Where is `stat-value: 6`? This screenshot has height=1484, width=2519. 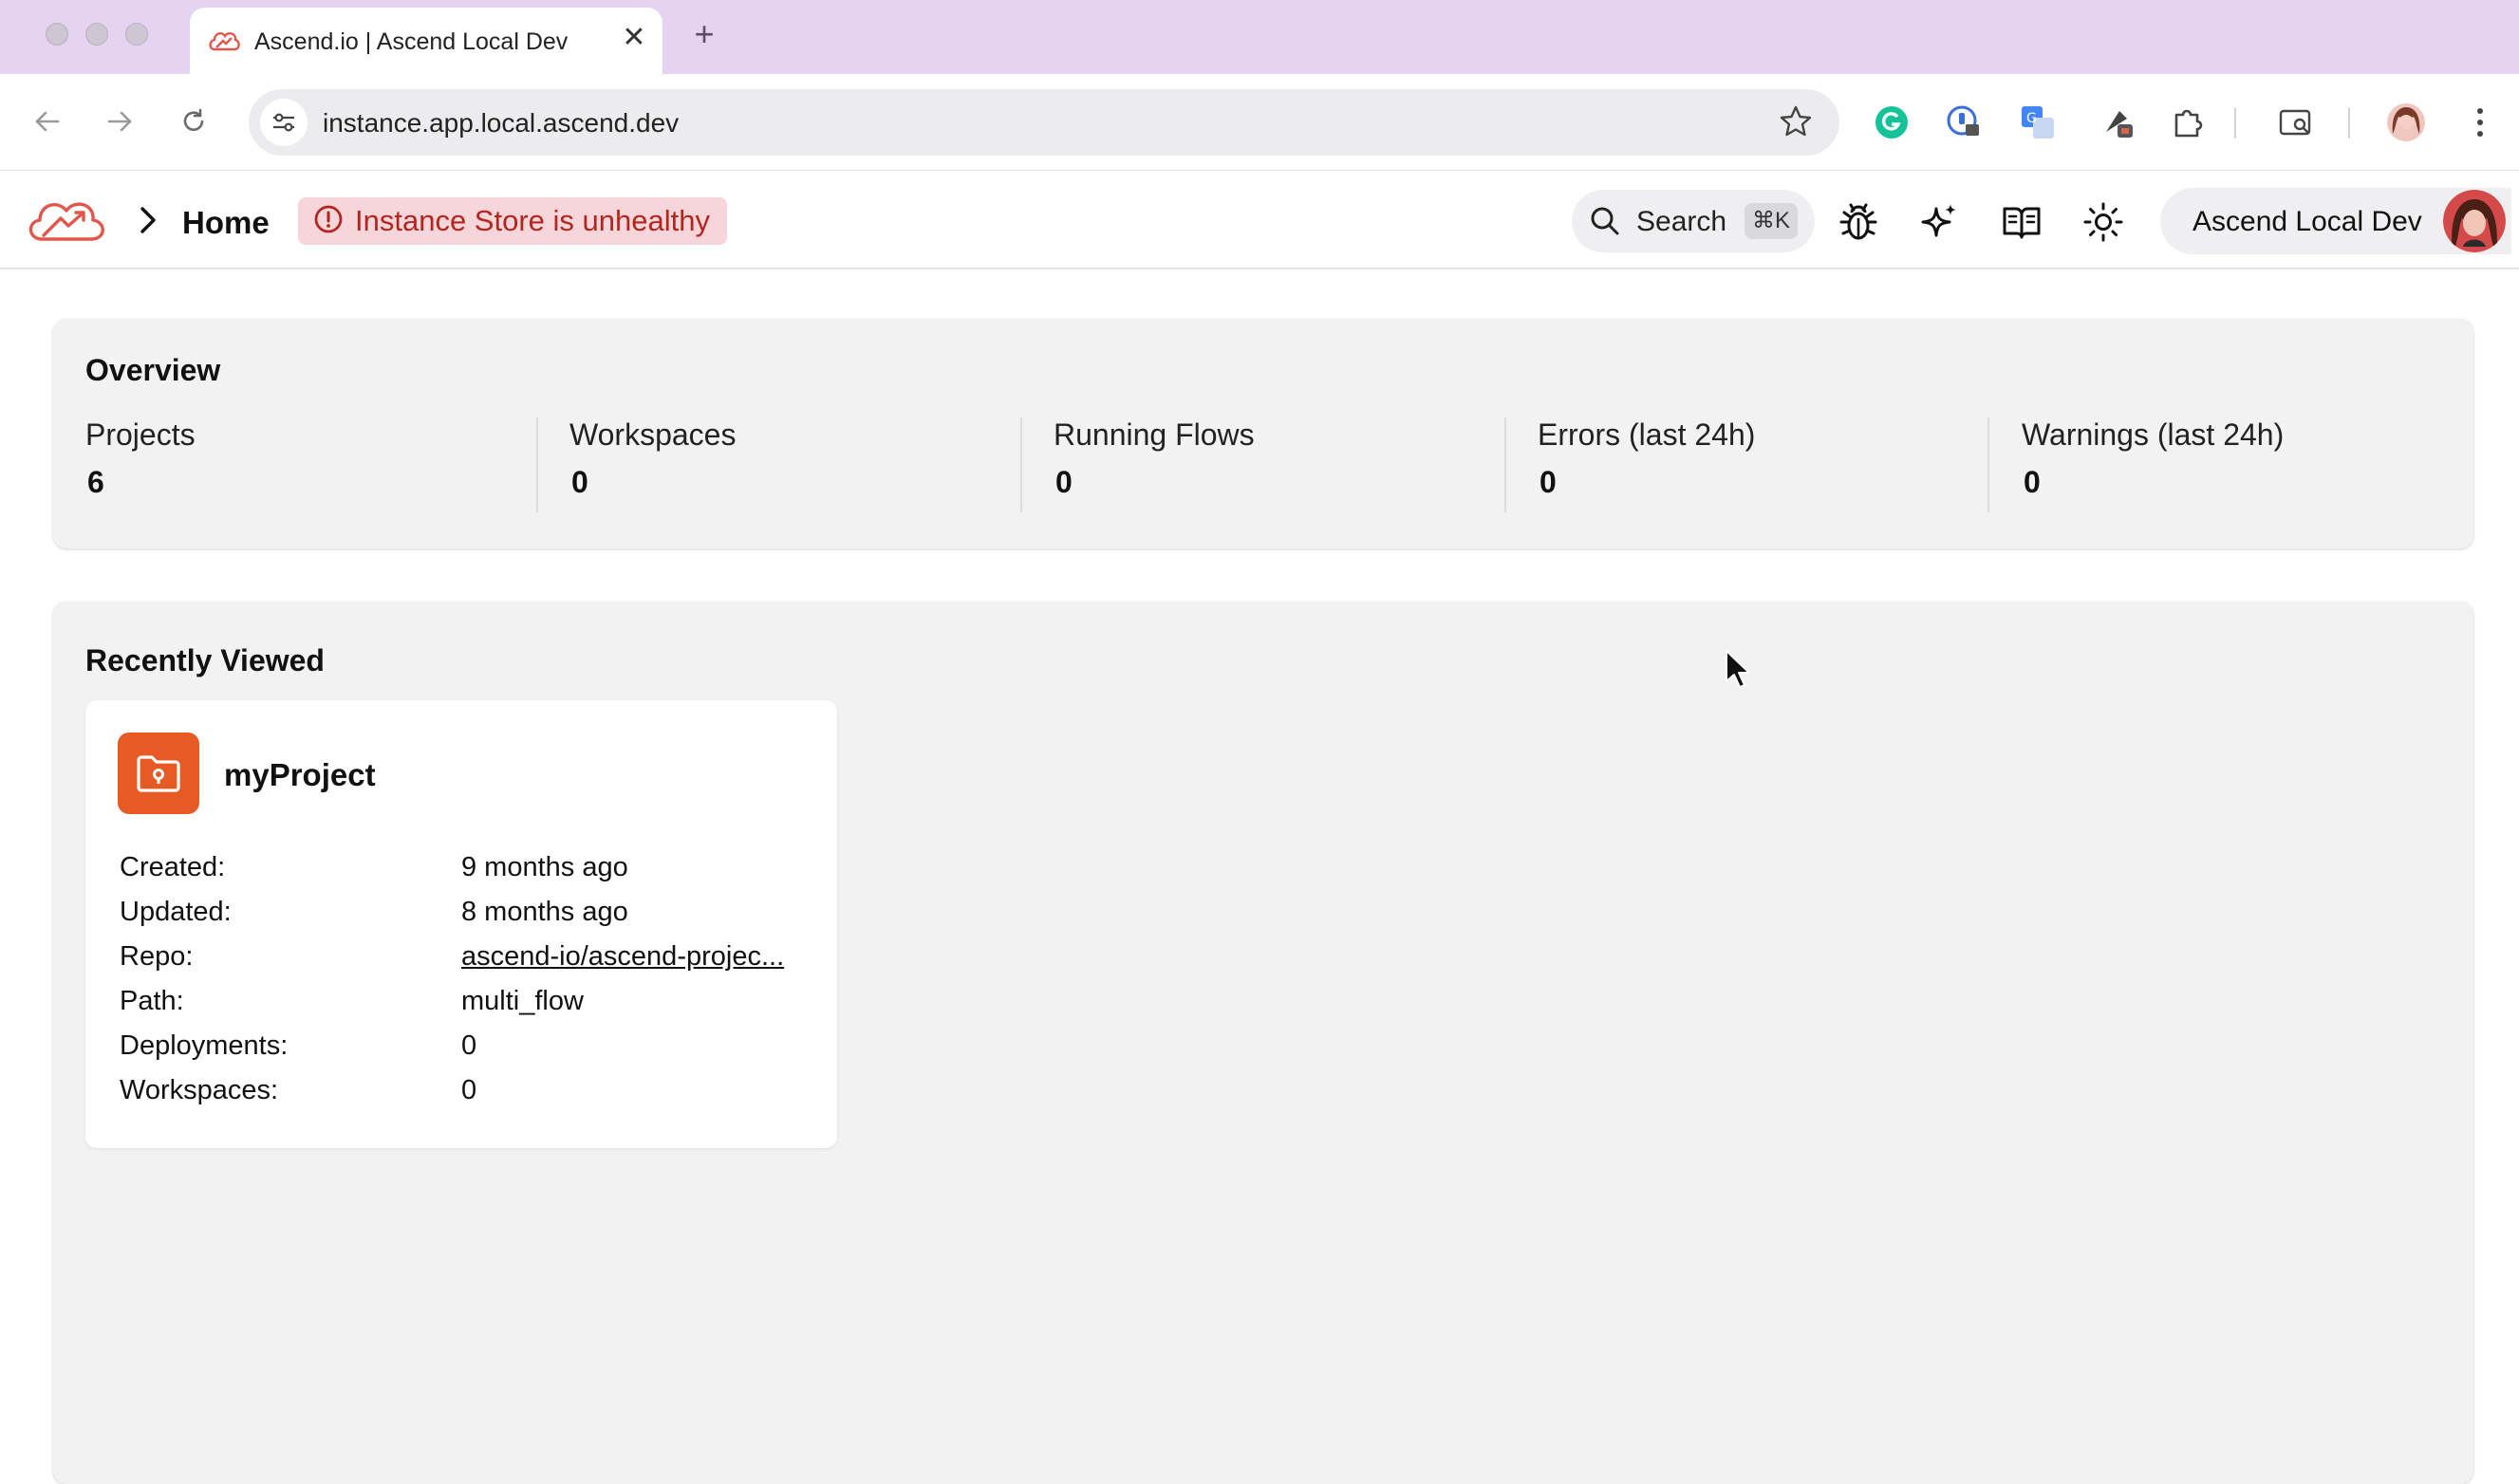
stat-value: 6 is located at coordinates (95, 482).